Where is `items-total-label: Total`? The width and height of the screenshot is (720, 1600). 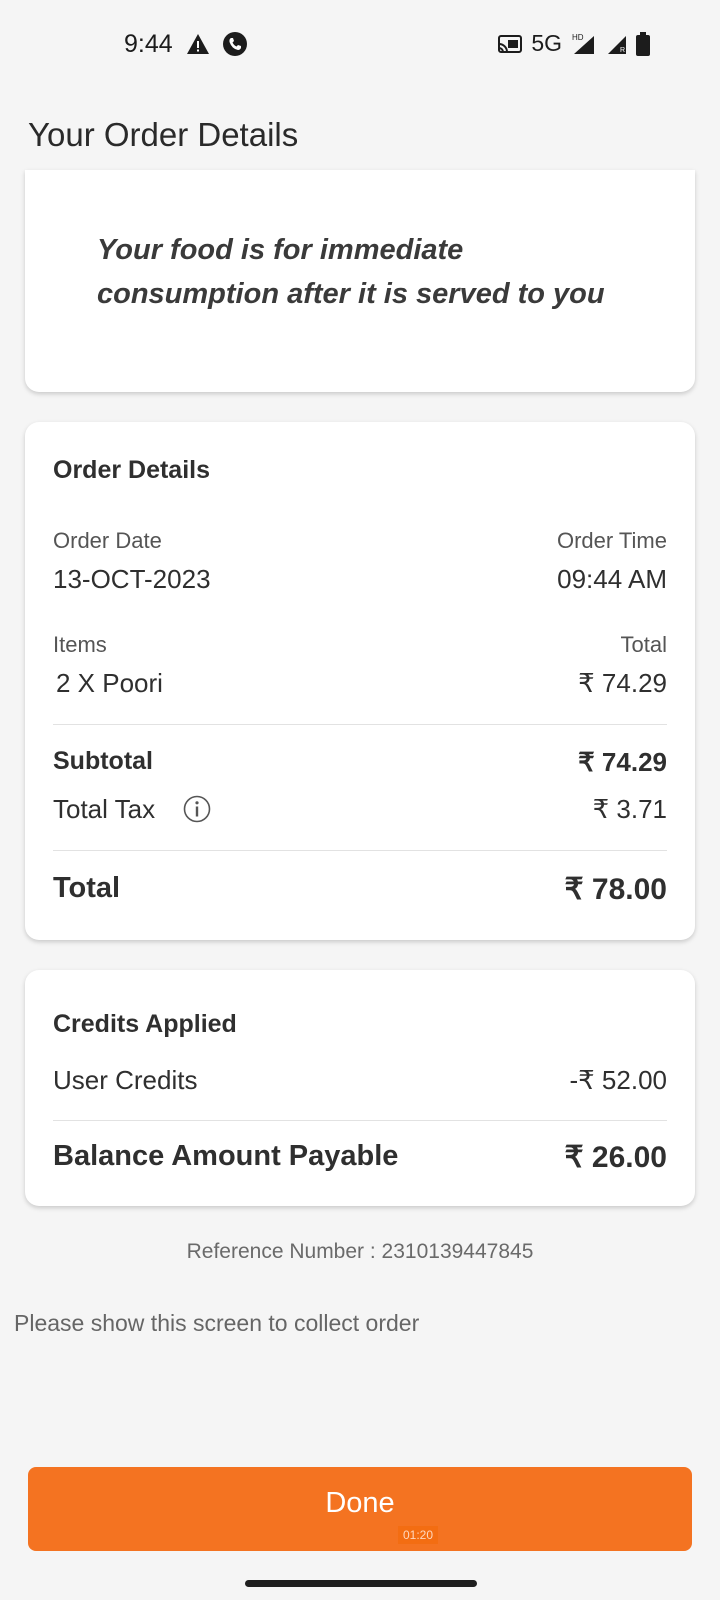
items-total-label: Total is located at coordinates (643, 644).